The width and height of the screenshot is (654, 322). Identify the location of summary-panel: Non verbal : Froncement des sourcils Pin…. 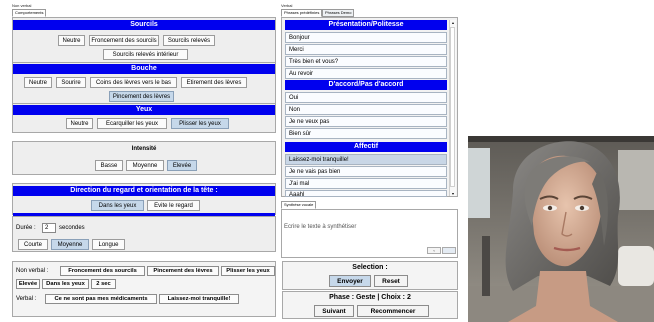
(144, 289).